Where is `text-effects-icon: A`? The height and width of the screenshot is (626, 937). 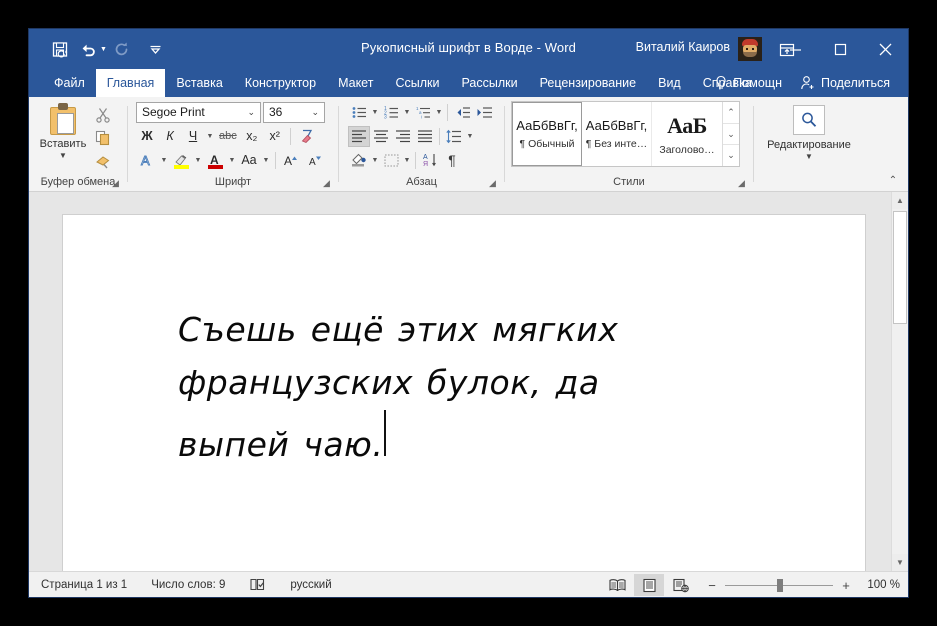 text-effects-icon: A is located at coordinates (147, 160).